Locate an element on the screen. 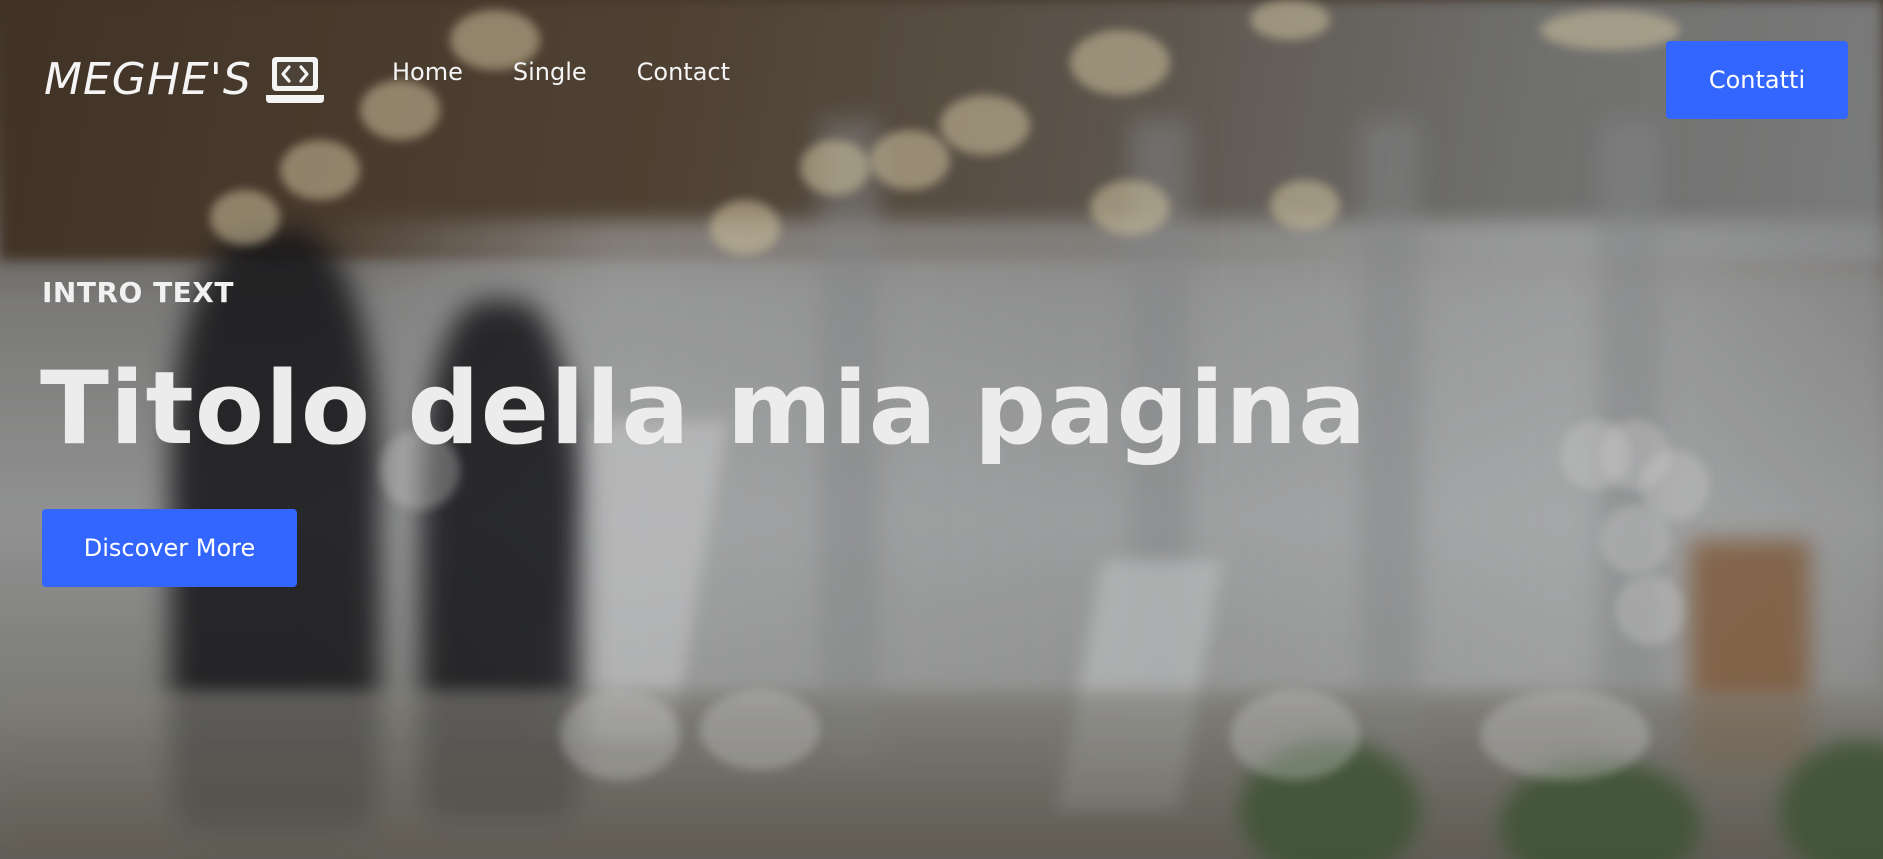  site-logo: MEGHE'S is located at coordinates (184, 79).